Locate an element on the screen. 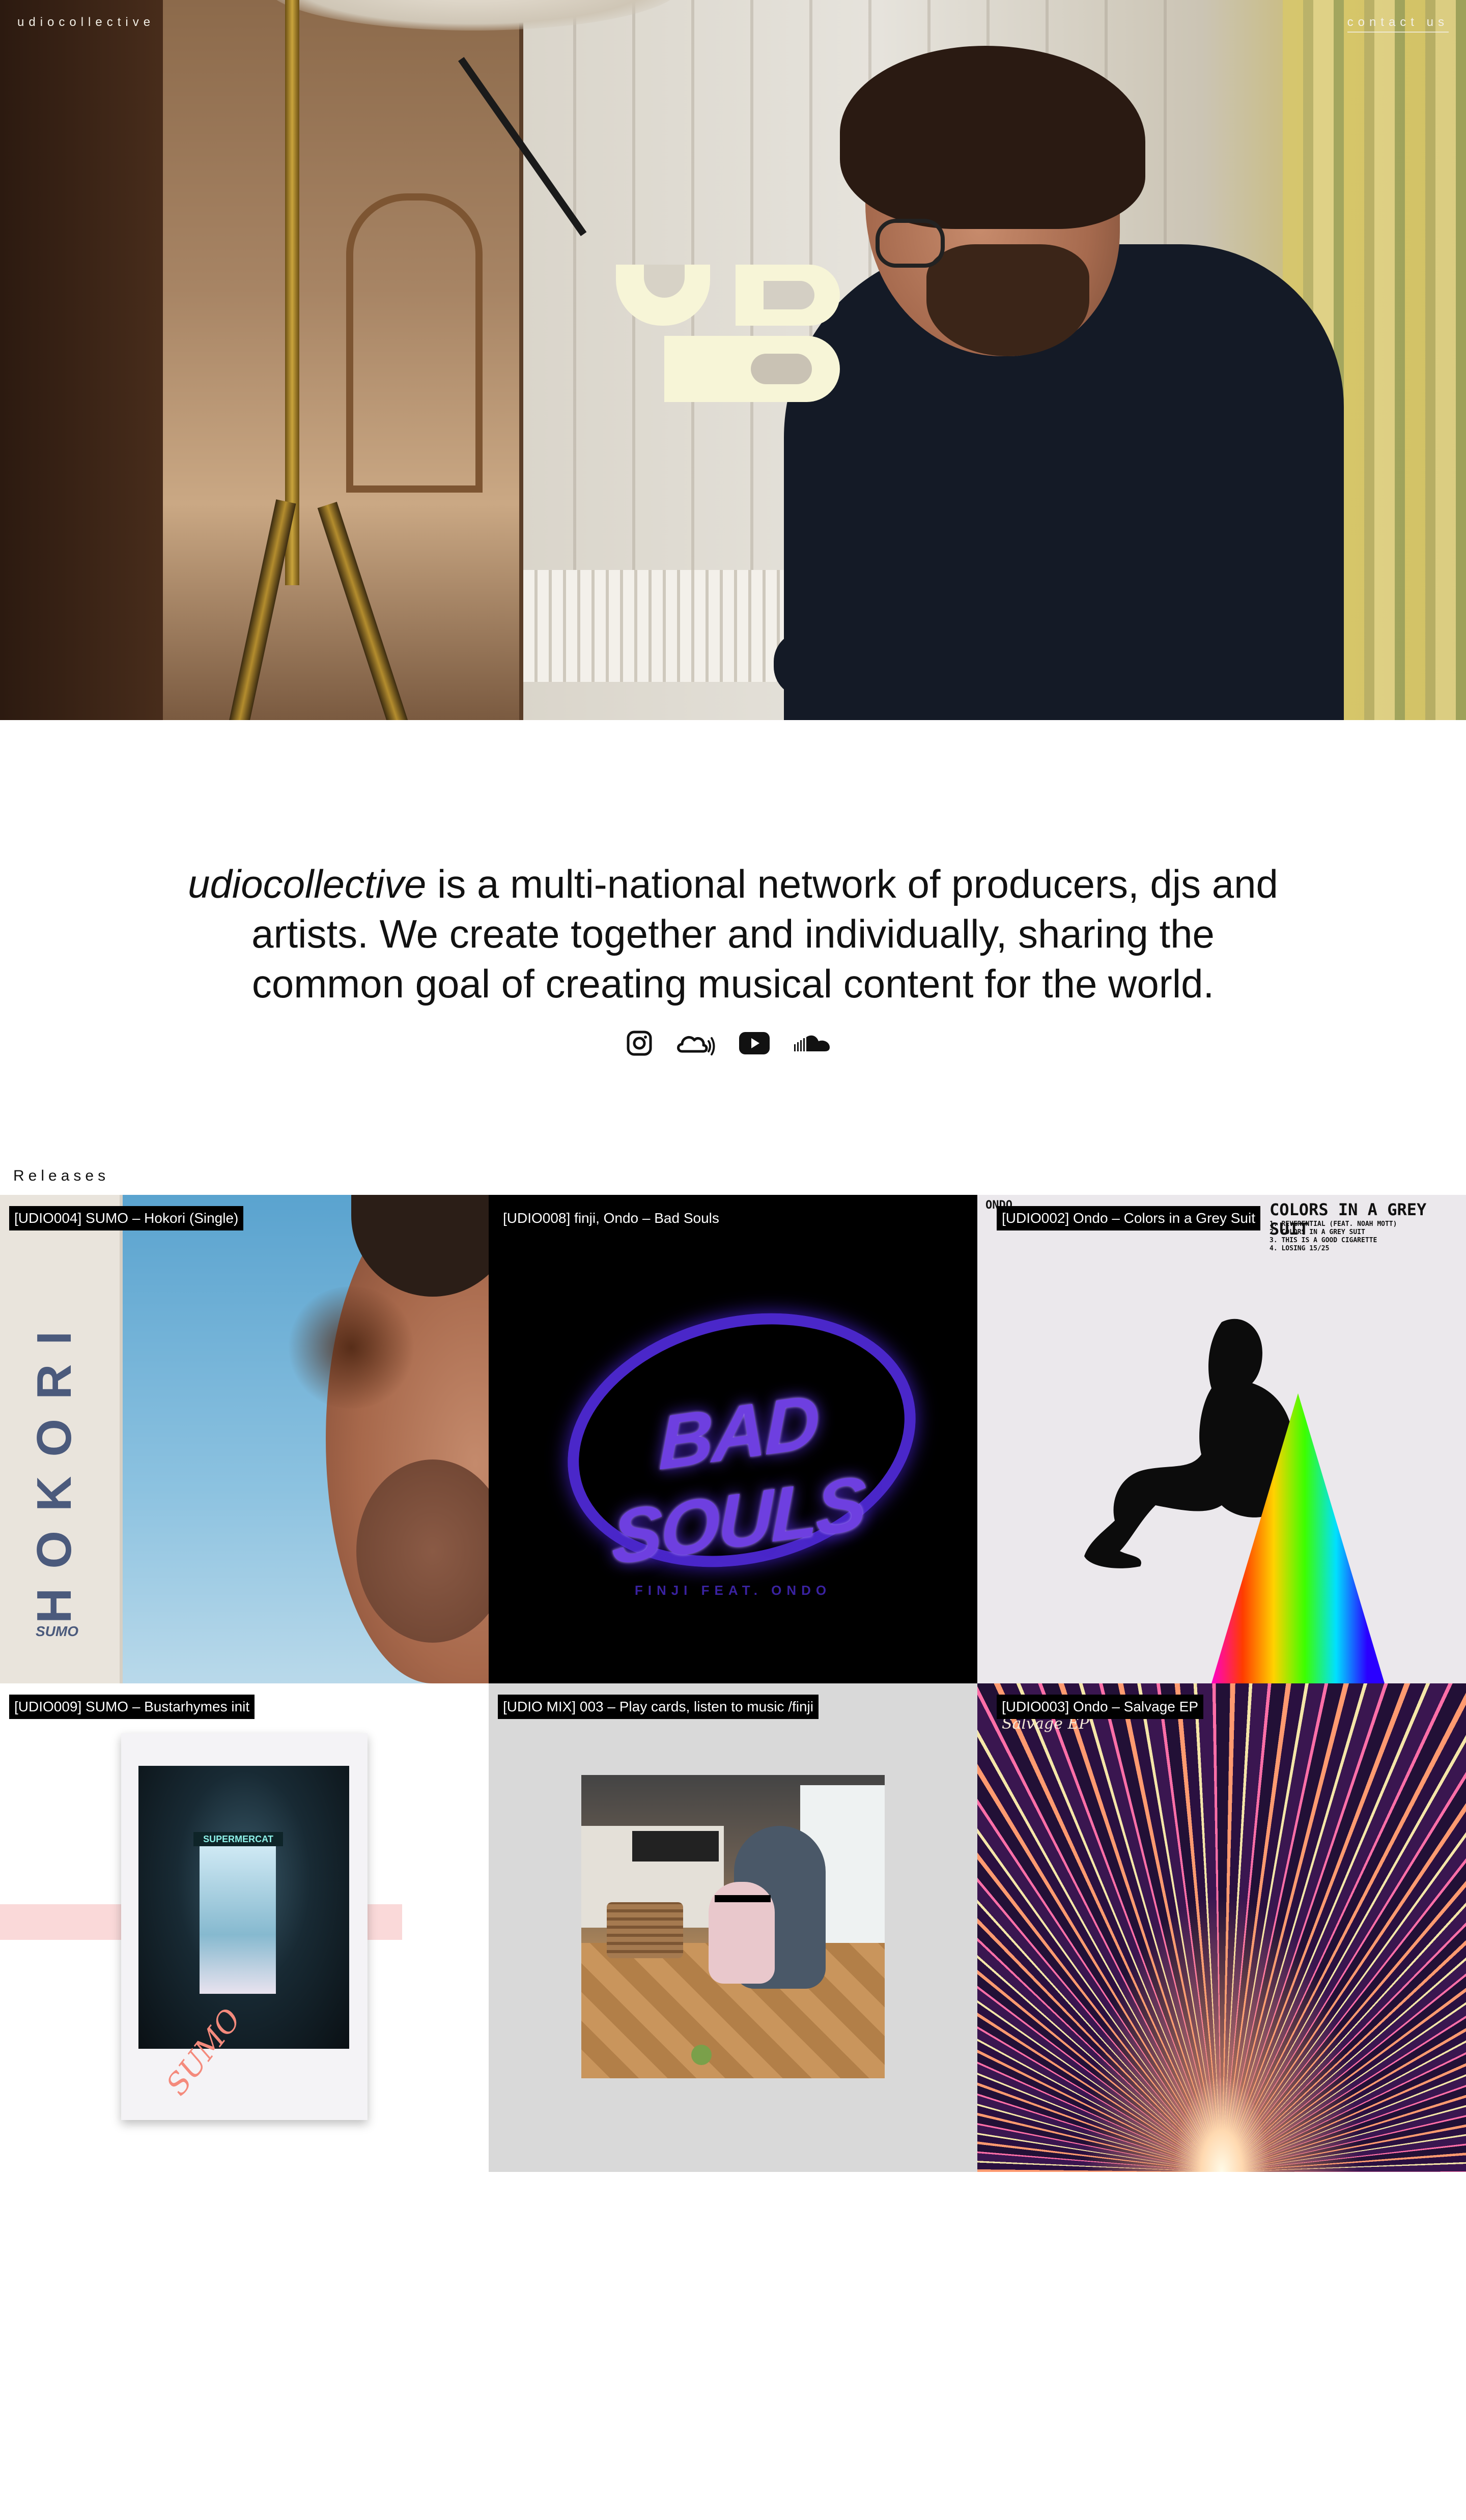 This screenshot has width=1466, height=2520. person-arm is located at coordinates (952, 664).